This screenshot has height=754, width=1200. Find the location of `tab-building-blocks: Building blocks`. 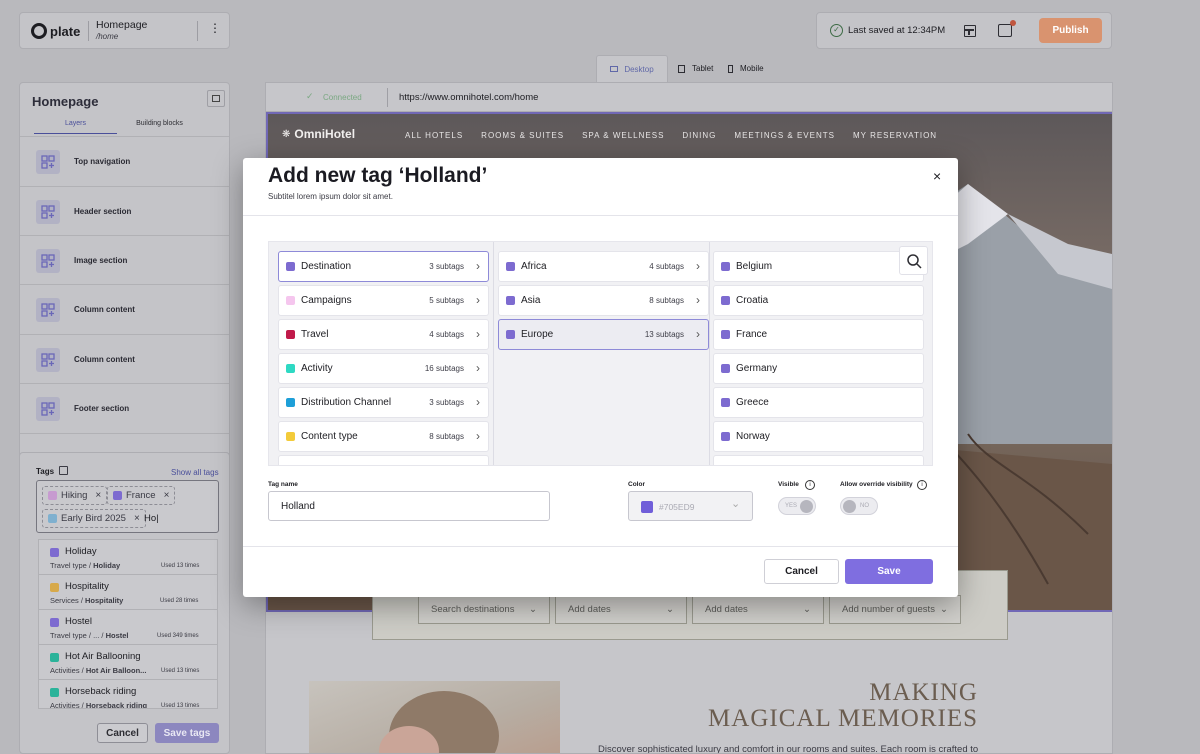

tab-building-blocks: Building blocks is located at coordinates (159, 123).